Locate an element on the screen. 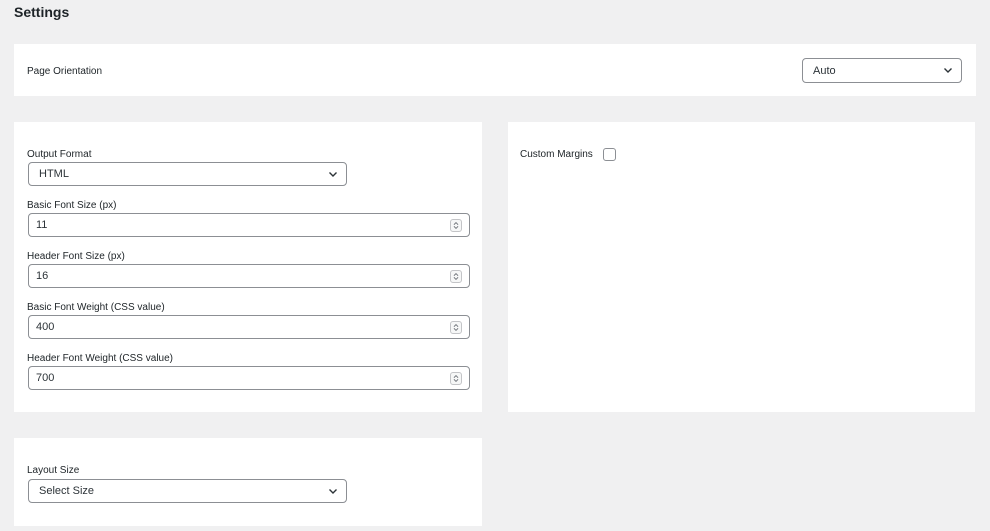  basic-font-weight-value: 400 is located at coordinates (45, 327).